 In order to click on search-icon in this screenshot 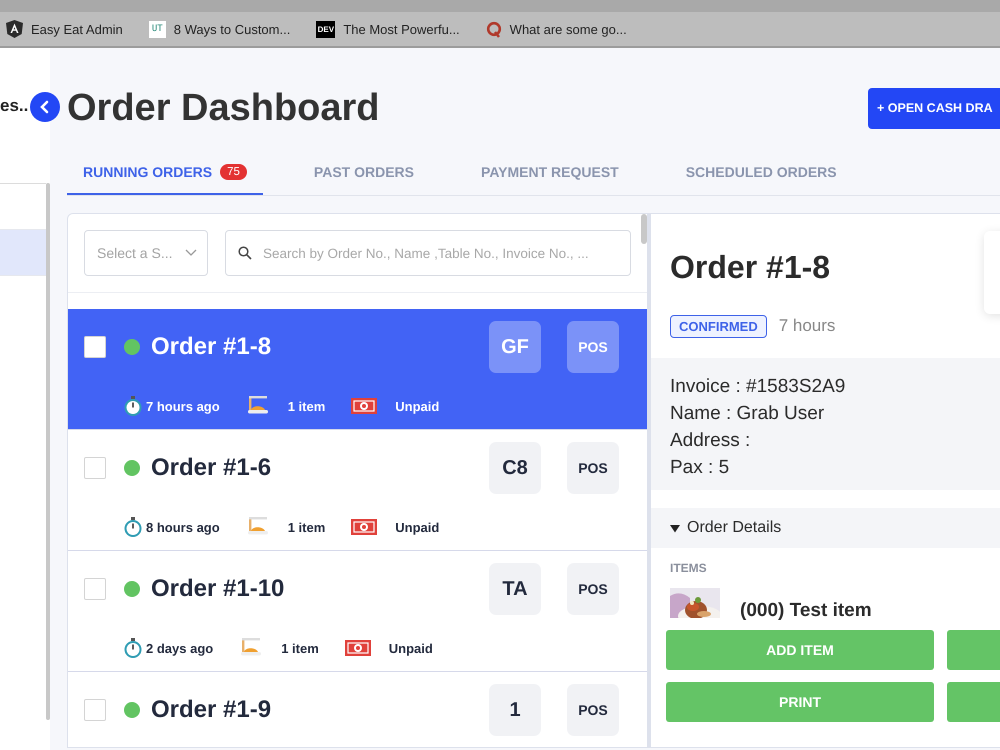, I will do `click(245, 253)`.